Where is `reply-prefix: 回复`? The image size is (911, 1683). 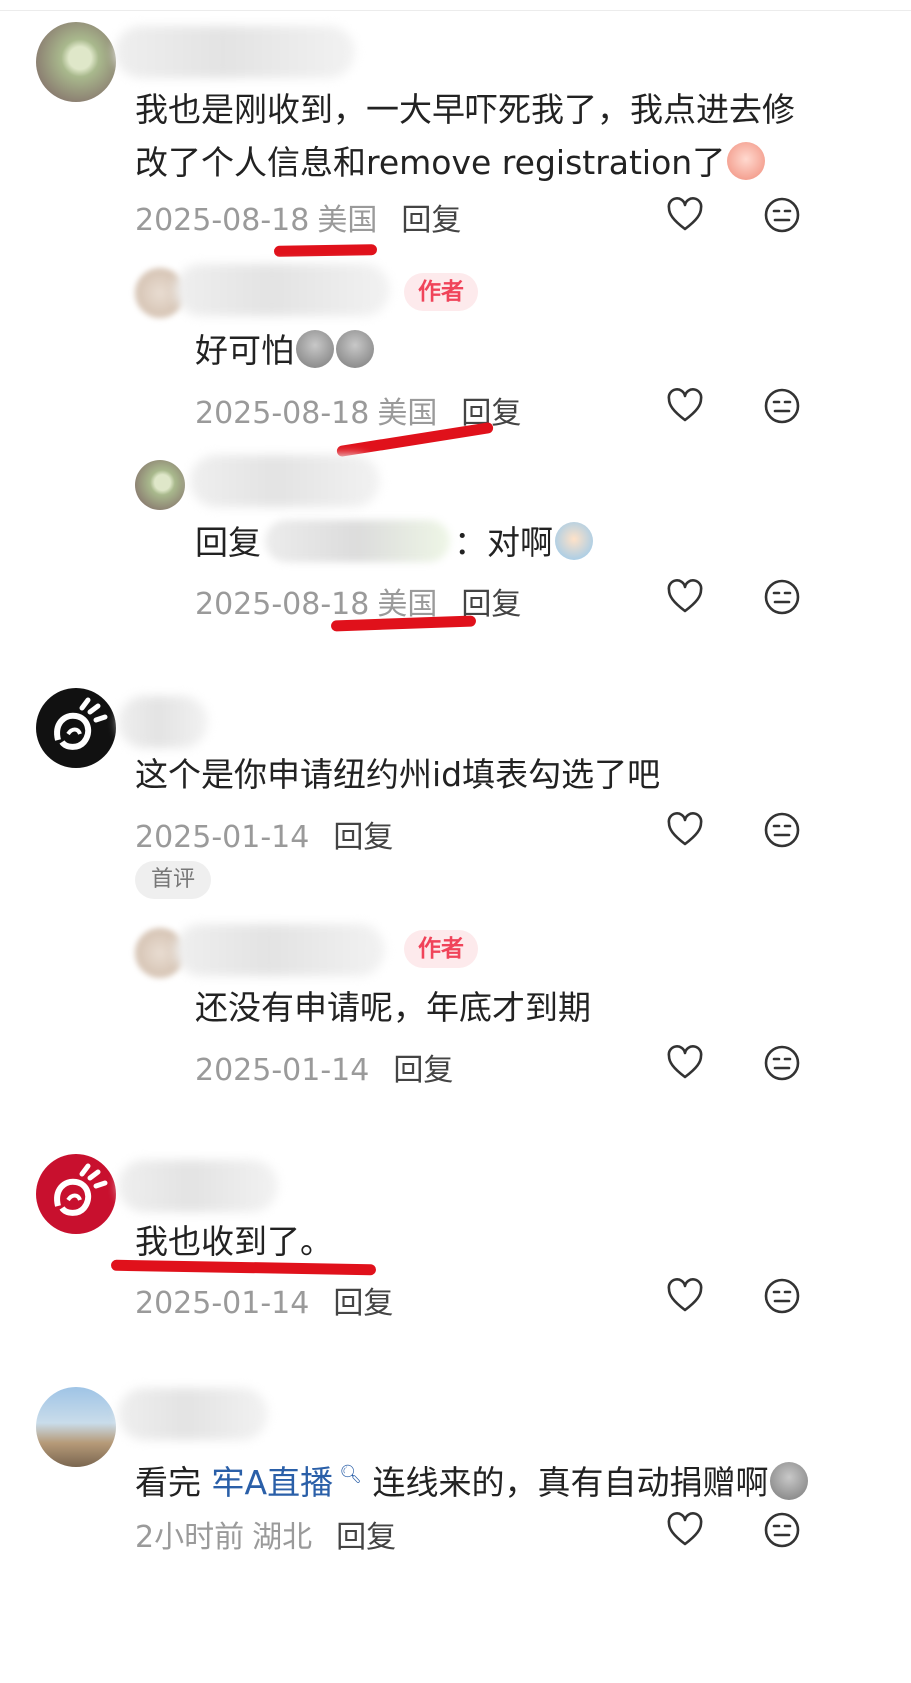
reply-prefix: 回复 is located at coordinates (228, 542).